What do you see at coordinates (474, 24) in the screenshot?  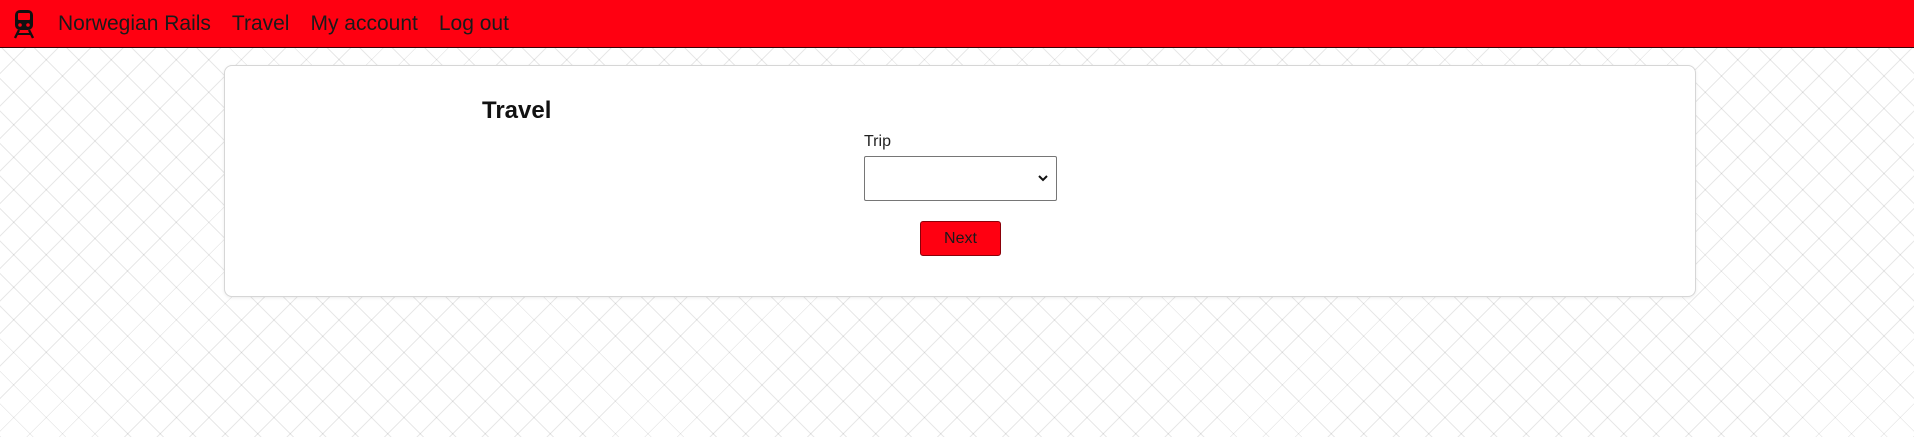 I see `nav-link-log-out: Log out` at bounding box center [474, 24].